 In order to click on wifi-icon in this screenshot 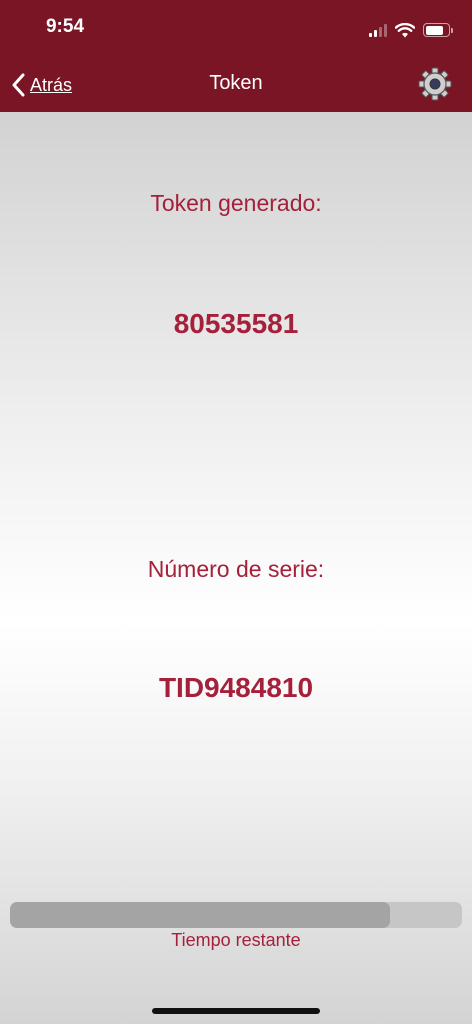, I will do `click(405, 29)`.